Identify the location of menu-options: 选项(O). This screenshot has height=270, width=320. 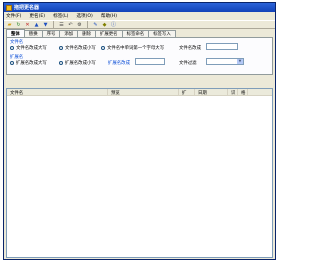
(84, 16).